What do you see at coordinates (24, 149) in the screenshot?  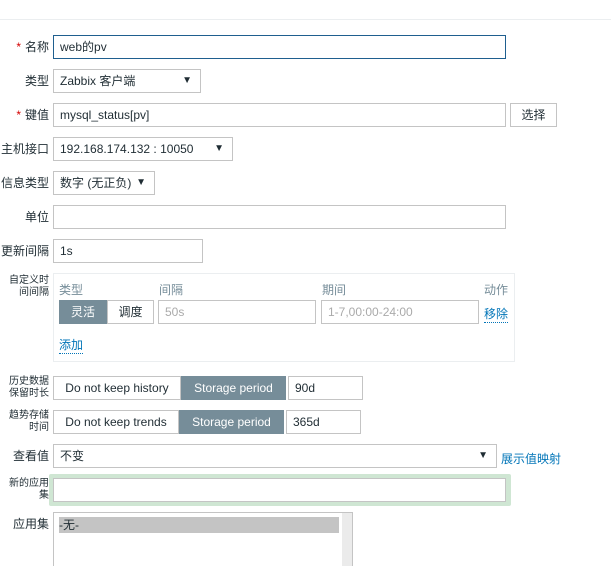 I see `interface-label: 主机接口` at bounding box center [24, 149].